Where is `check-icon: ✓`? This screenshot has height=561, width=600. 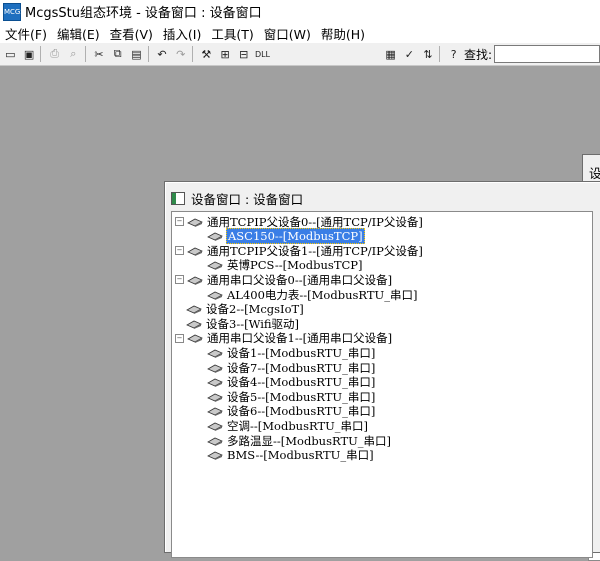
check-icon: ✓ is located at coordinates (409, 54).